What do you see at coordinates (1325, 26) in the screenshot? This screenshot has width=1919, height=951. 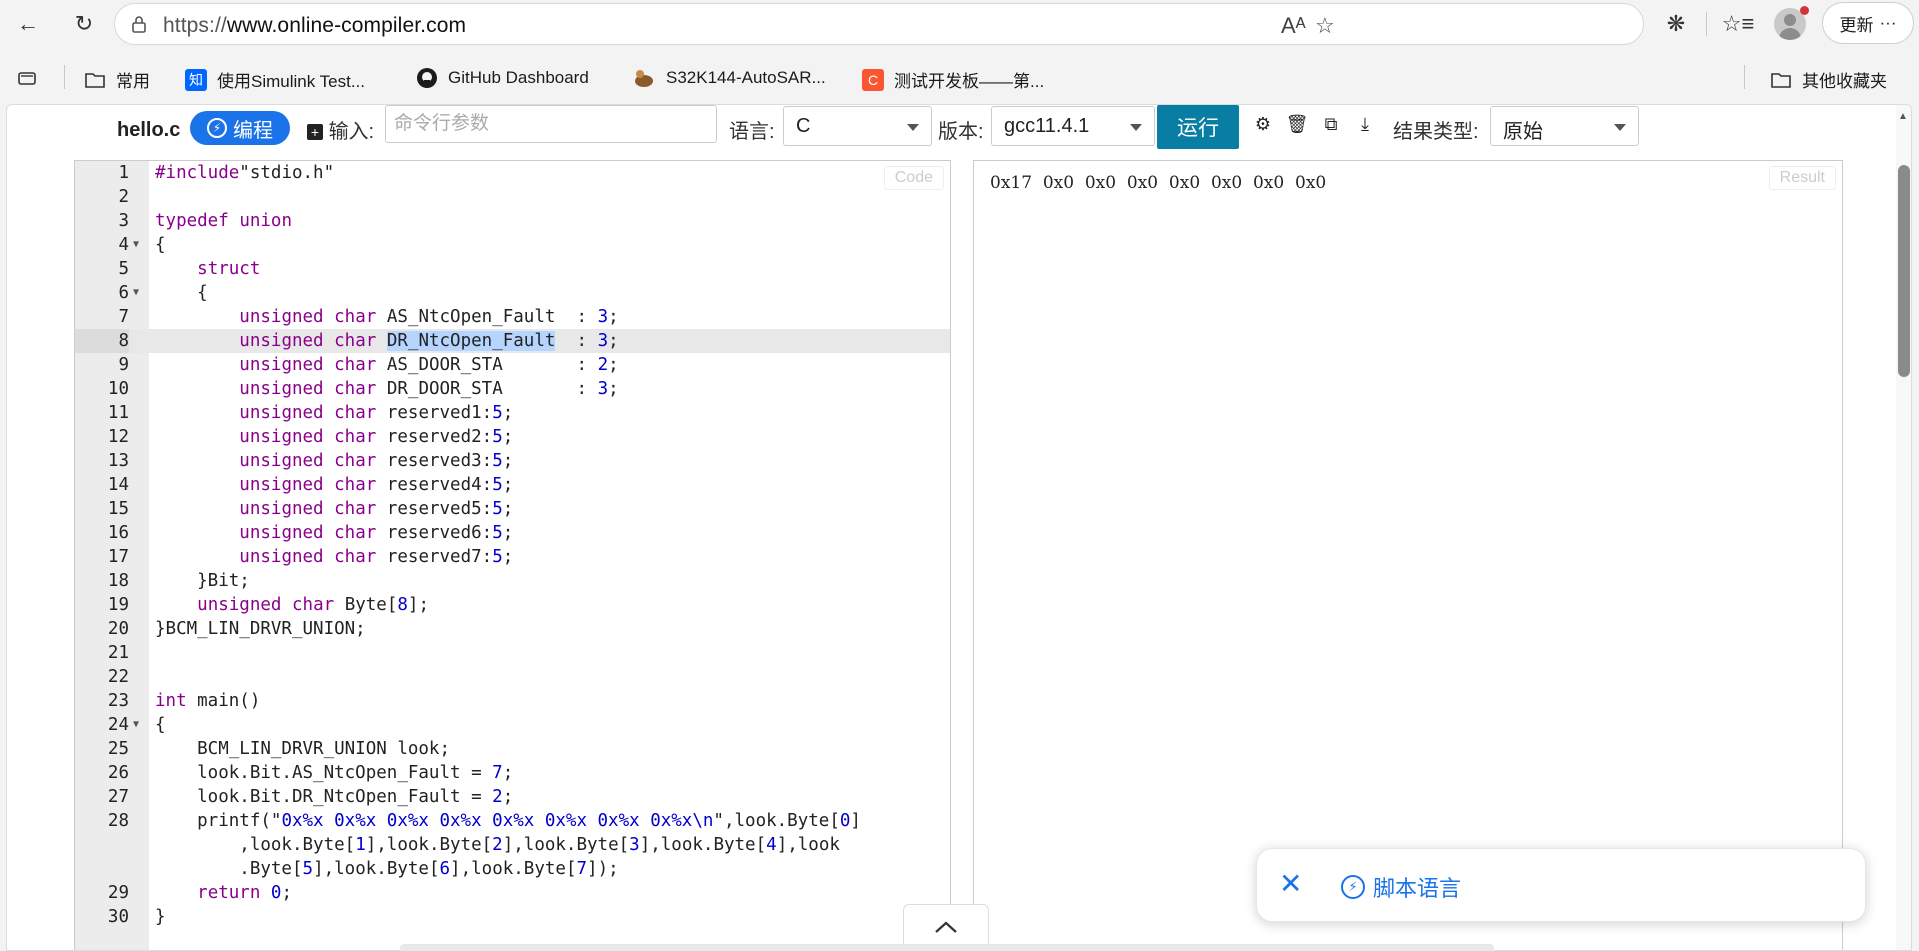 I see `favorite-star-icon: ☆` at bounding box center [1325, 26].